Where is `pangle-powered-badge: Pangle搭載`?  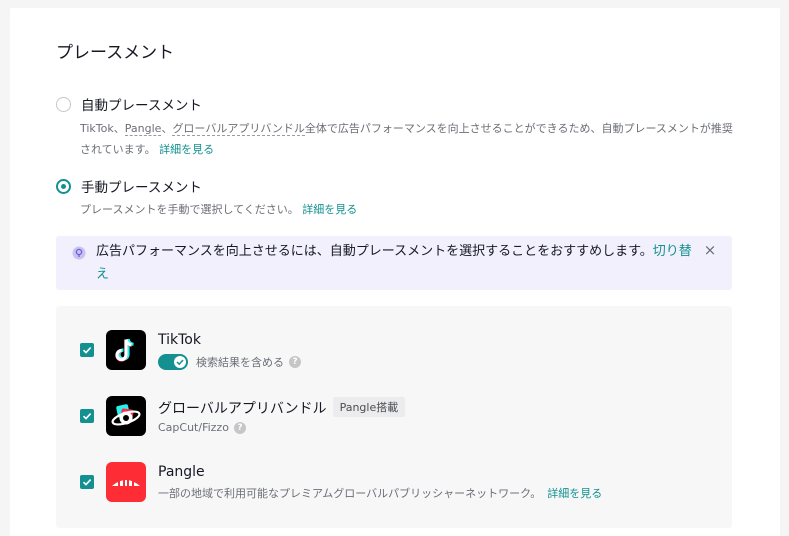
pangle-powered-badge: Pangle搭載 is located at coordinates (369, 407).